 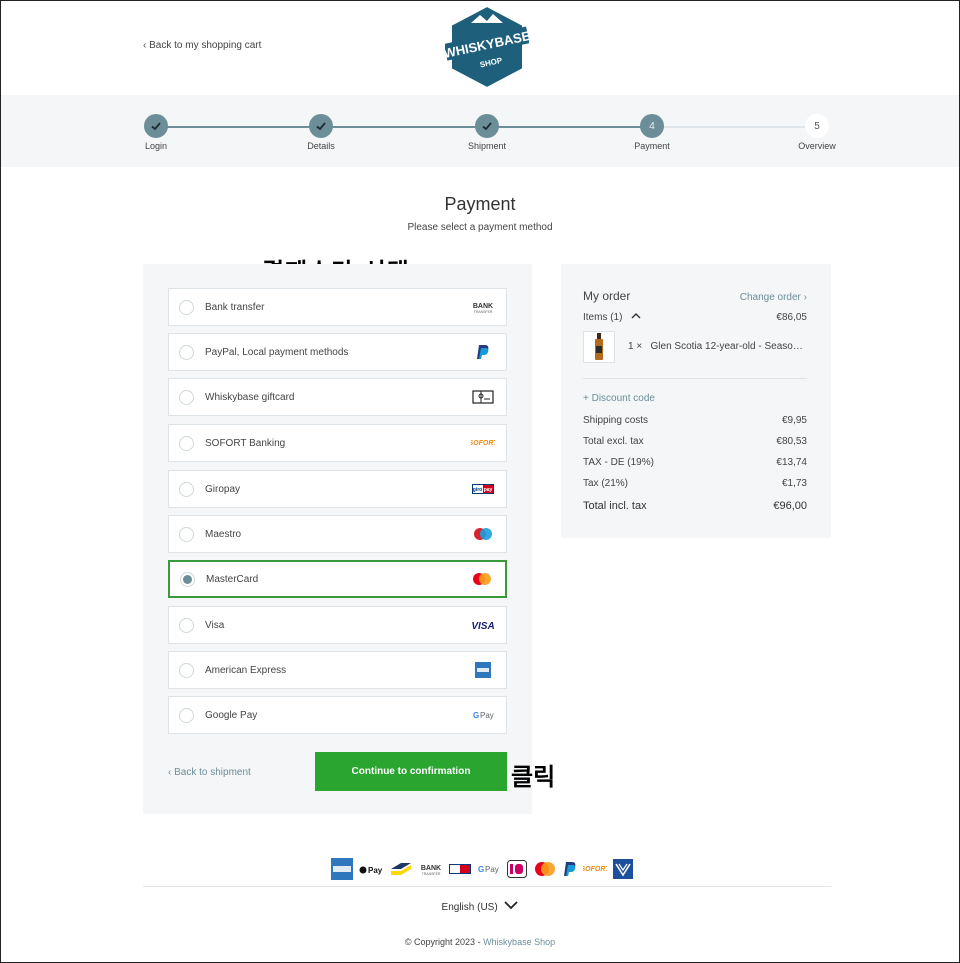 What do you see at coordinates (337, 397) in the screenshot?
I see `payment-option-giftcard: Whiskybase giftcard` at bounding box center [337, 397].